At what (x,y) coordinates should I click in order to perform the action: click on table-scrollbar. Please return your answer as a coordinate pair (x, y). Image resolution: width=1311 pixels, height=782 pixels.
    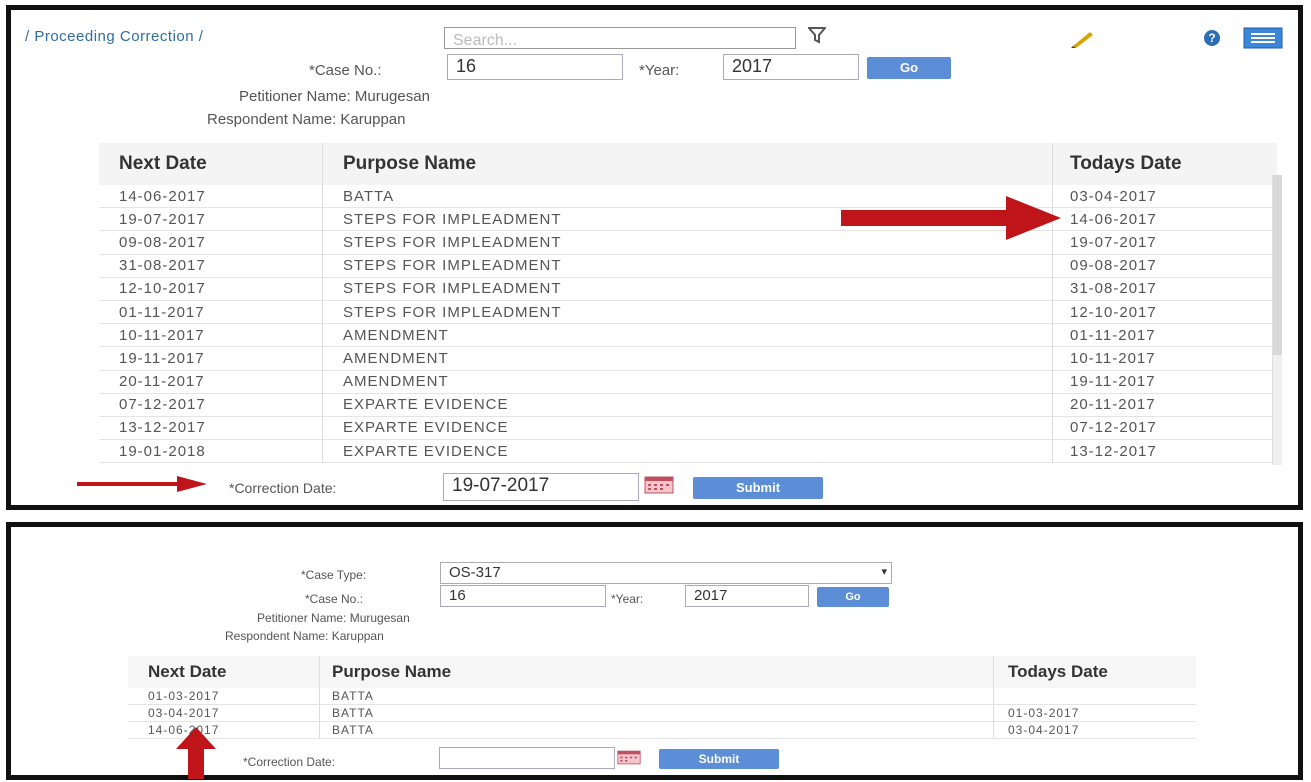
    Looking at the image, I should click on (1277, 320).